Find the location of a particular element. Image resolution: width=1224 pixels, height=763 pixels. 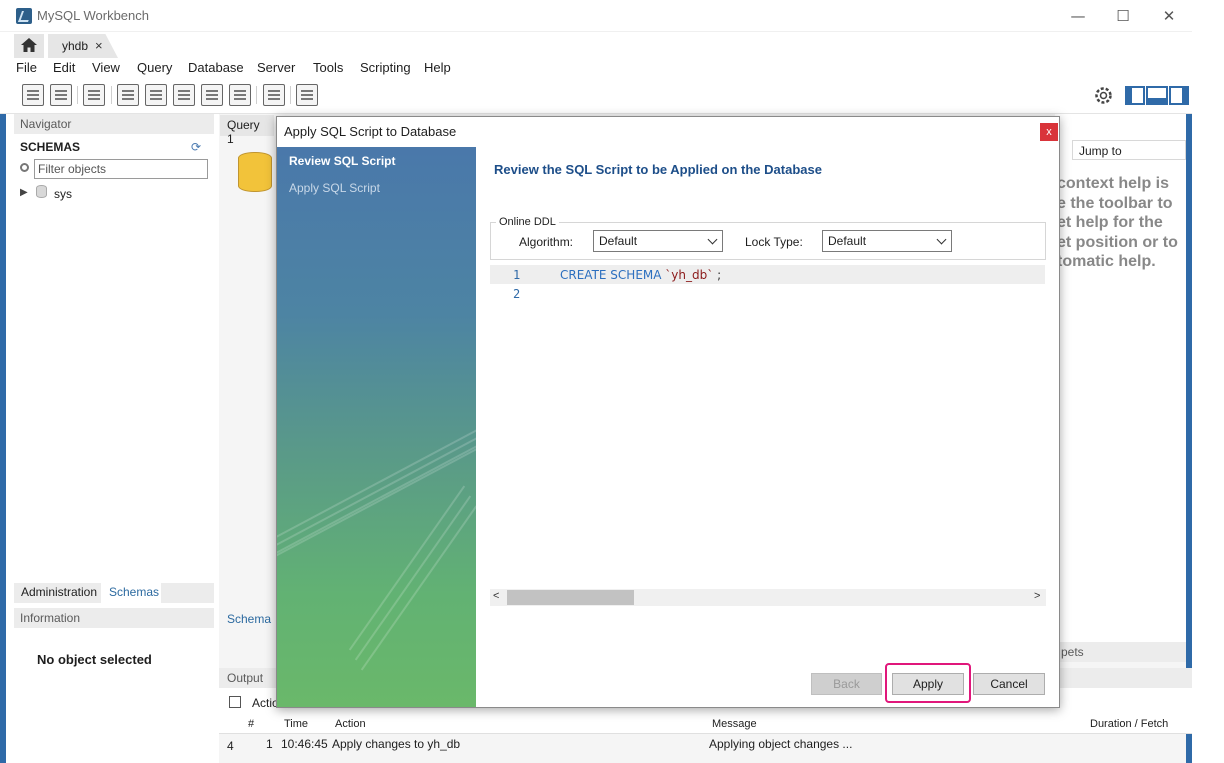

create-schema-icon is located at coordinates (128, 95).